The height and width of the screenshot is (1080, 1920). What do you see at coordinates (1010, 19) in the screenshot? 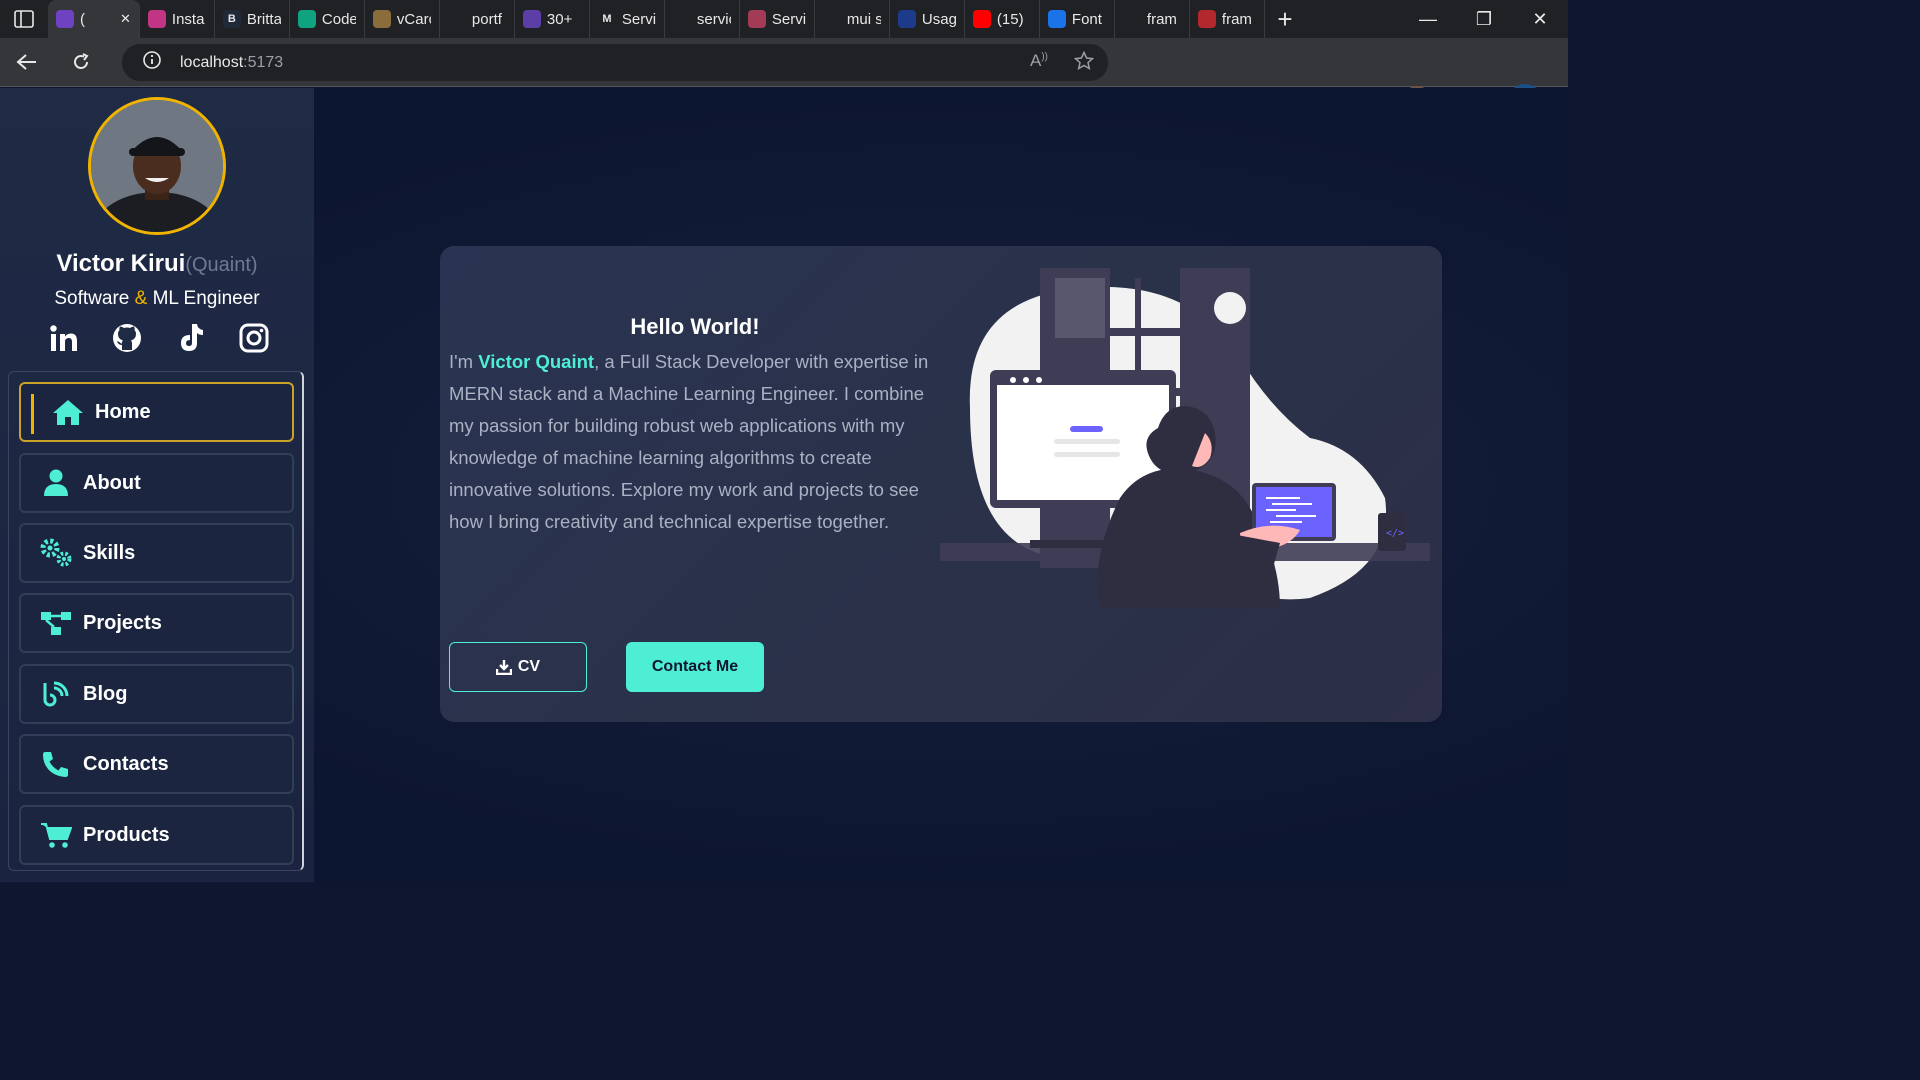
I see `tab-title: (15)` at bounding box center [1010, 19].